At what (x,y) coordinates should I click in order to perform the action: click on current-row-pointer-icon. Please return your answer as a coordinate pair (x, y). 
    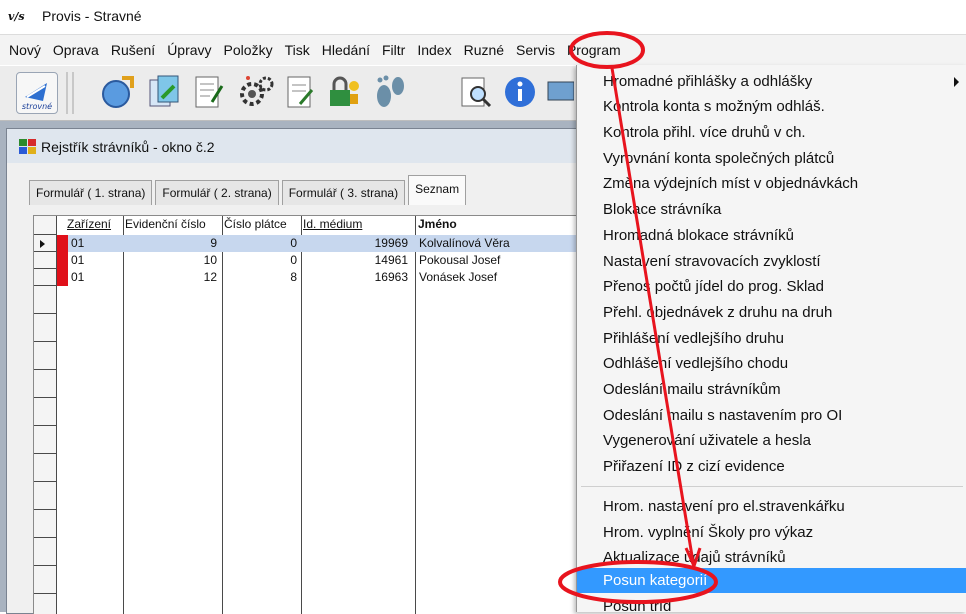
    Looking at the image, I should click on (42, 244).